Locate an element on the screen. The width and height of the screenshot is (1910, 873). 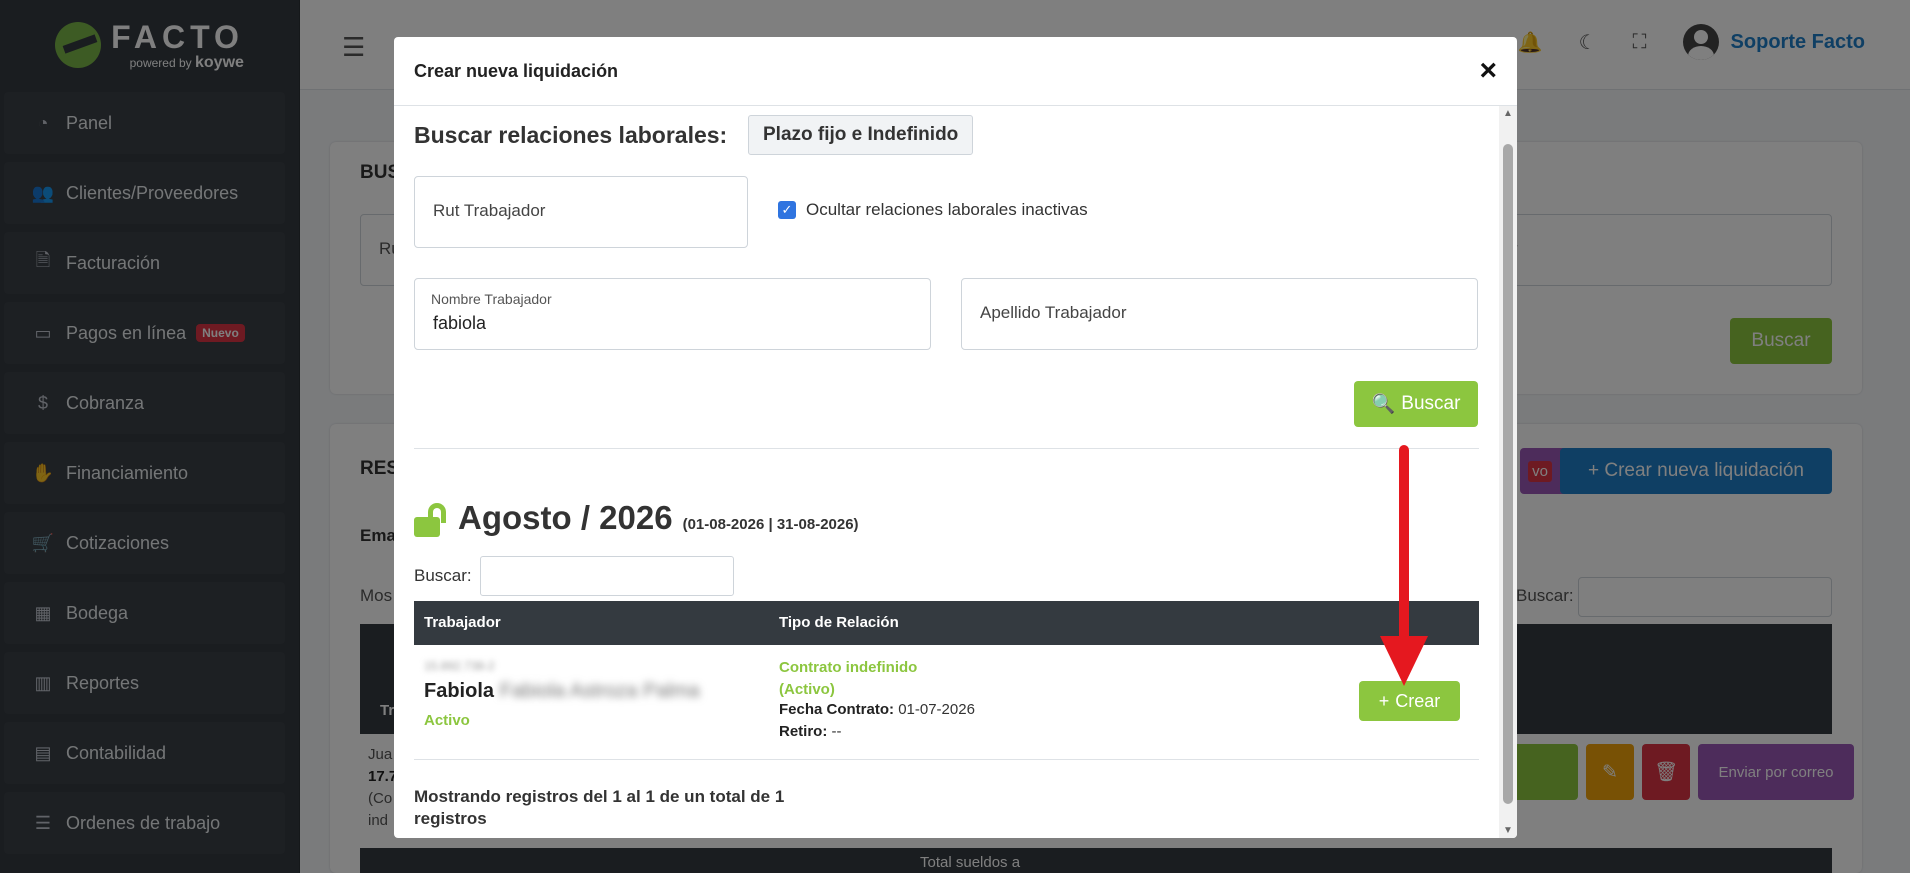
period-title: Agosto / 2026 is located at coordinates (565, 517).